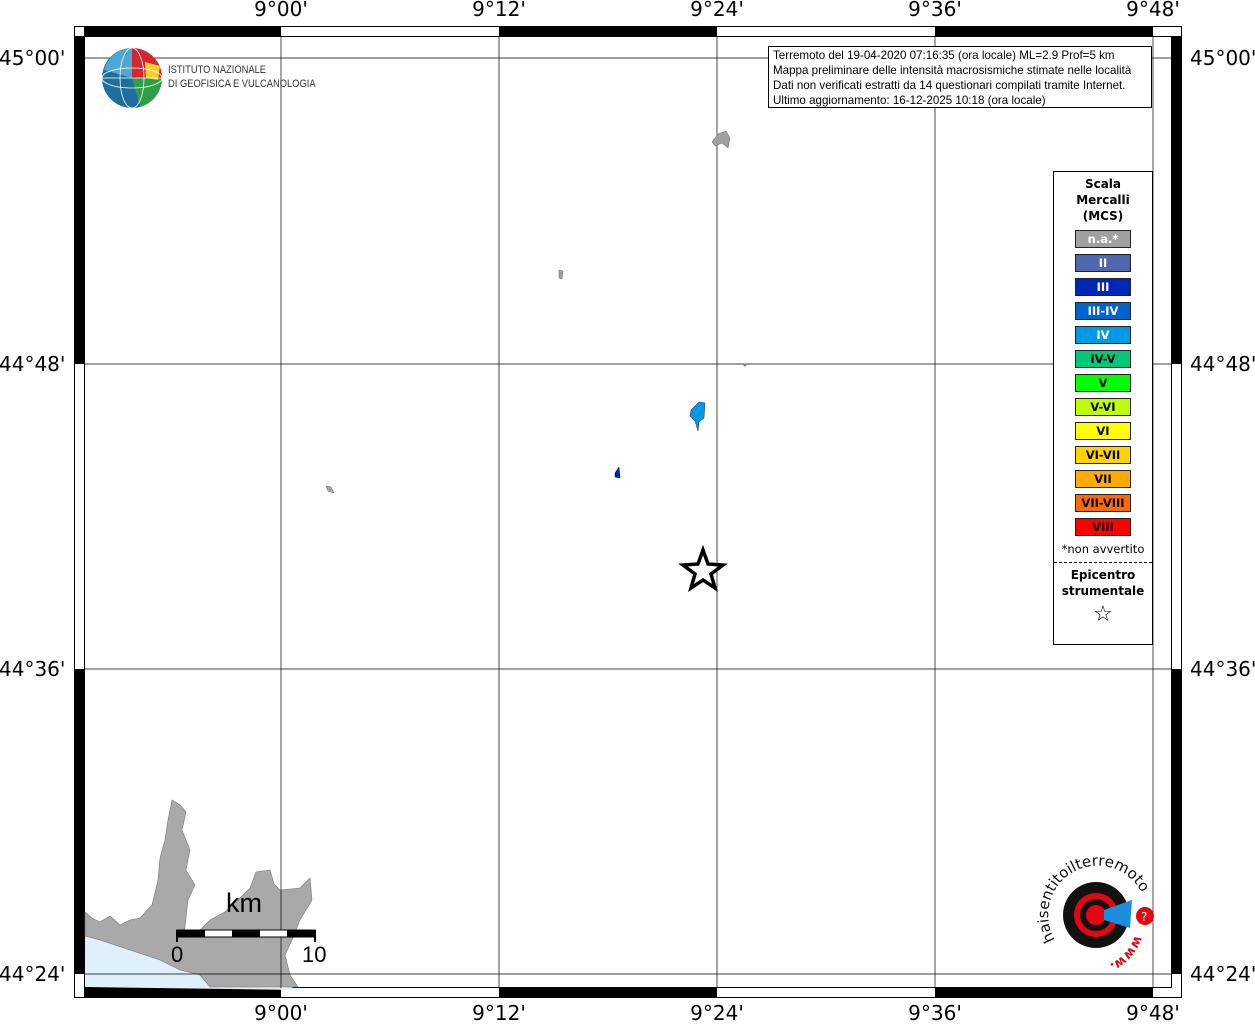 The image size is (1255, 1025). What do you see at coordinates (717, 1013) in the screenshot?
I see `x-label-bottom: 9°24'` at bounding box center [717, 1013].